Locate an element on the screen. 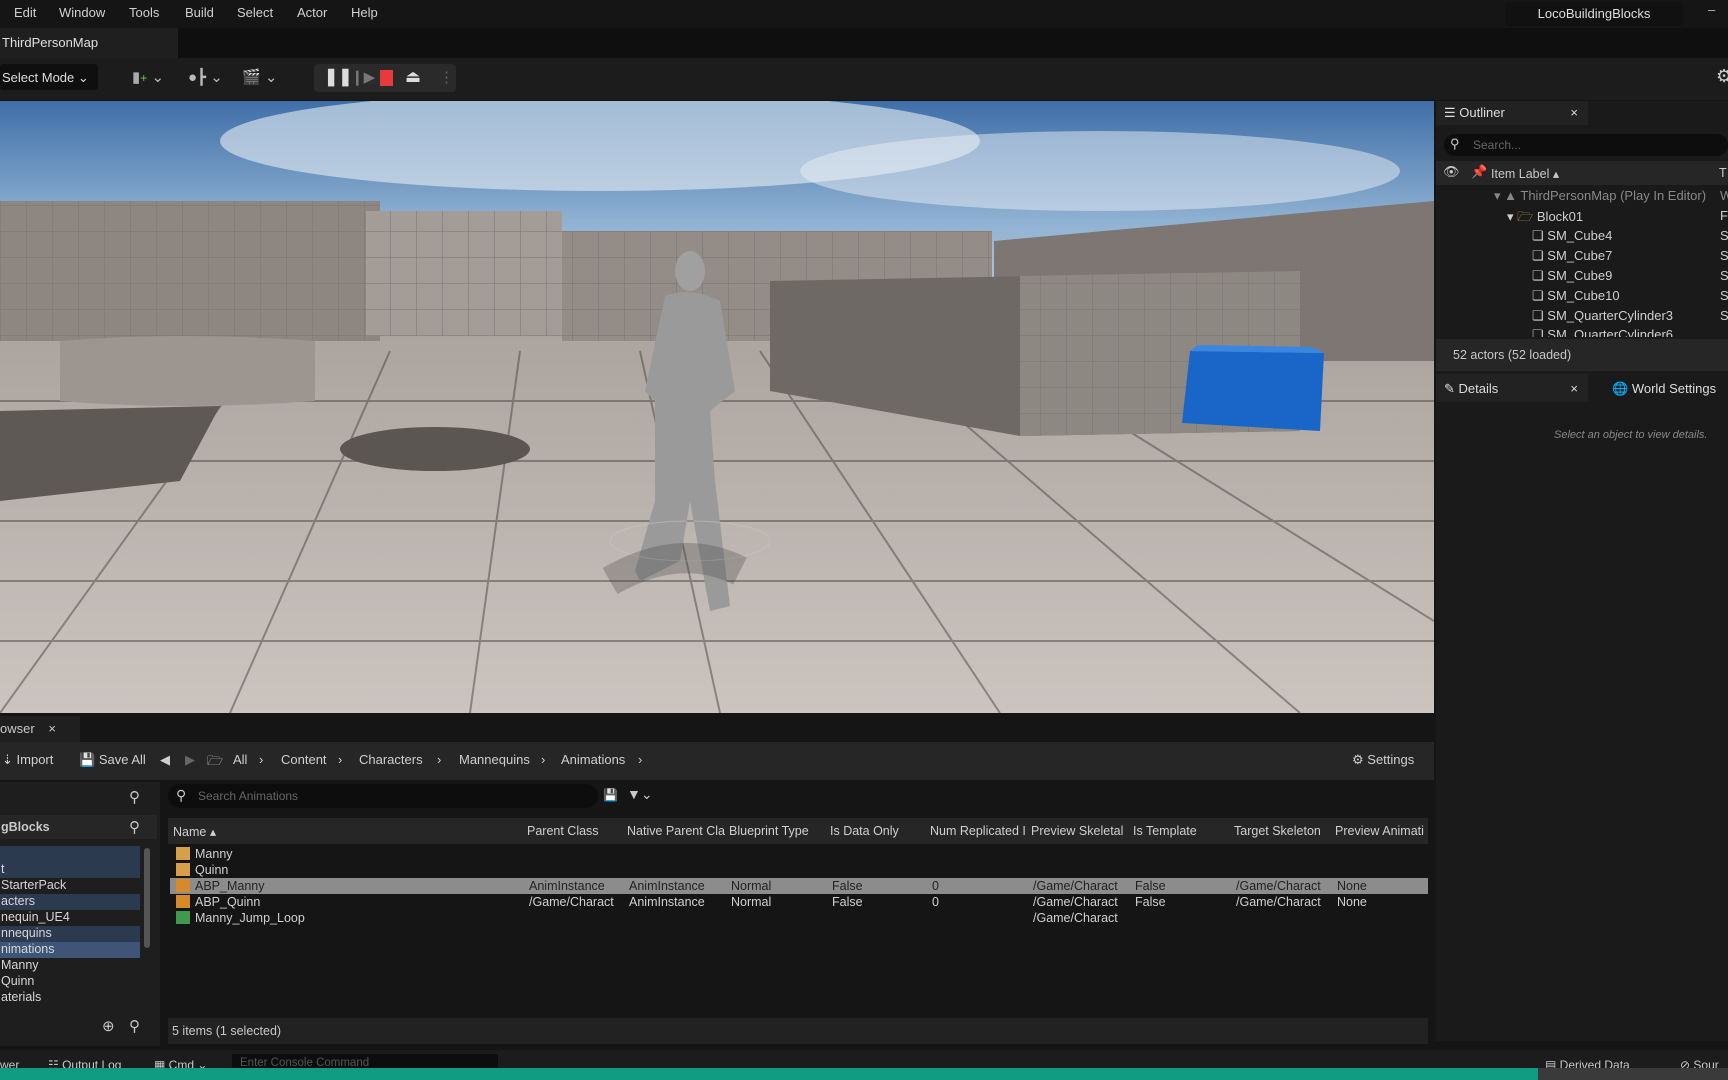  column-native-parent-class: Native Parent Cla is located at coordinates (676, 831).